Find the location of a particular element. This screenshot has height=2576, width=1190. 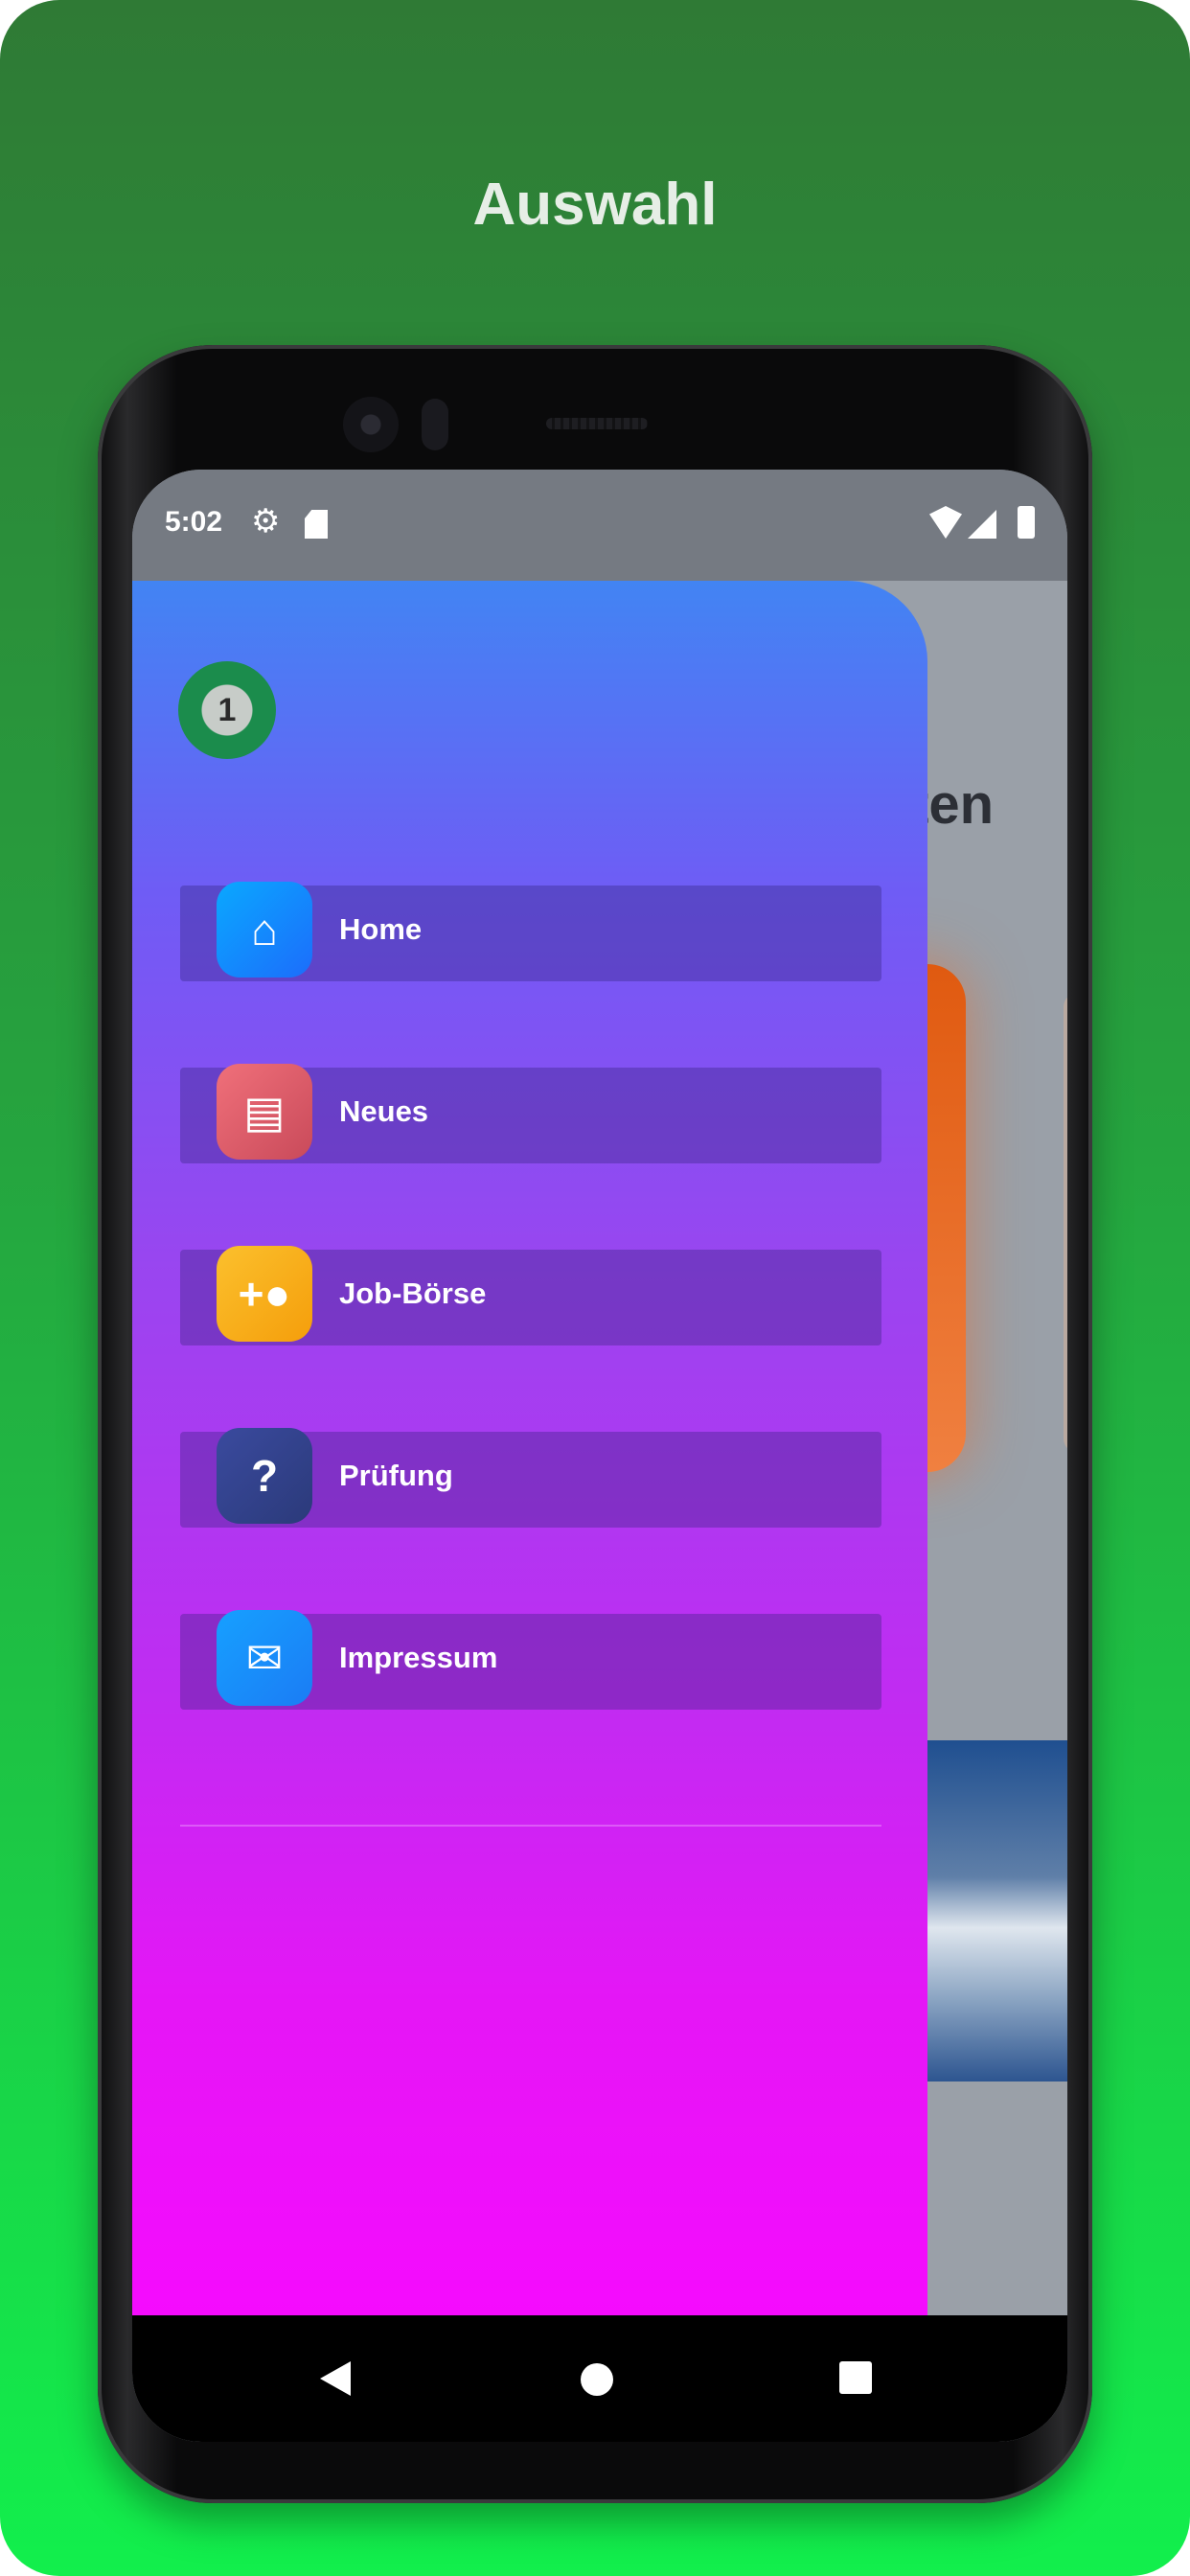

sd-card-icon is located at coordinates (317, 525).